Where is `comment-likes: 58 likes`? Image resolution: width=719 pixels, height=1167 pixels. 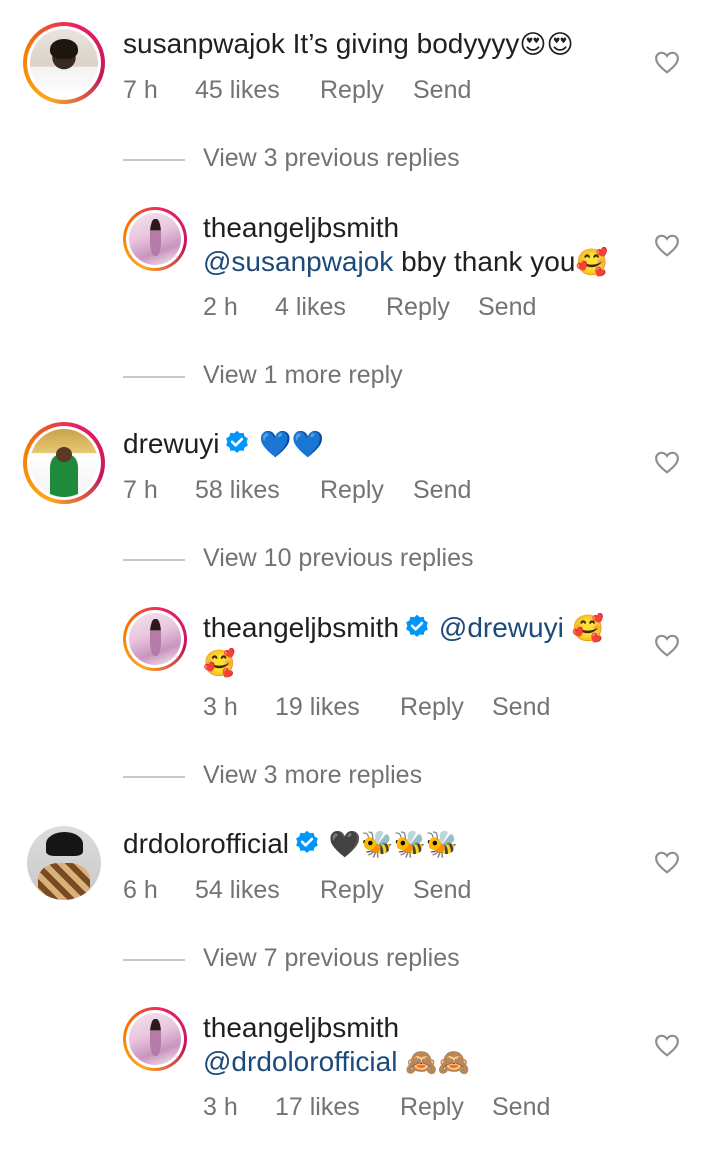
comment-likes: 58 likes is located at coordinates (237, 490).